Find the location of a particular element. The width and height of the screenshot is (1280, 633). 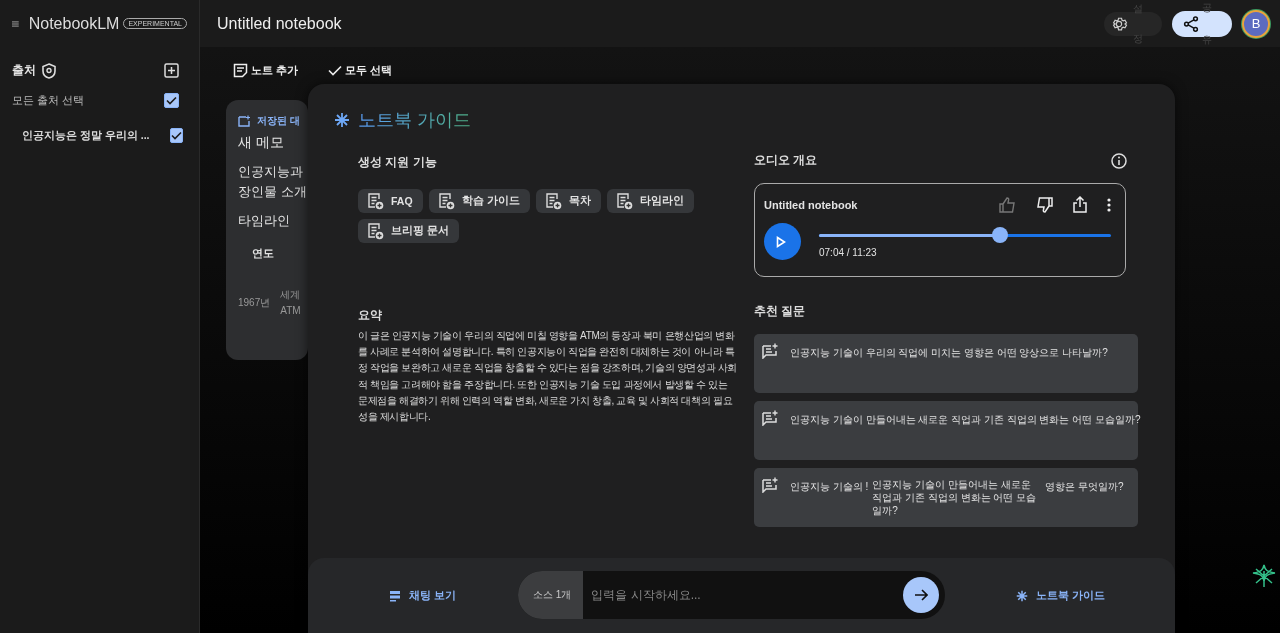

feature-button: 학습 가이드 is located at coordinates (479, 201).